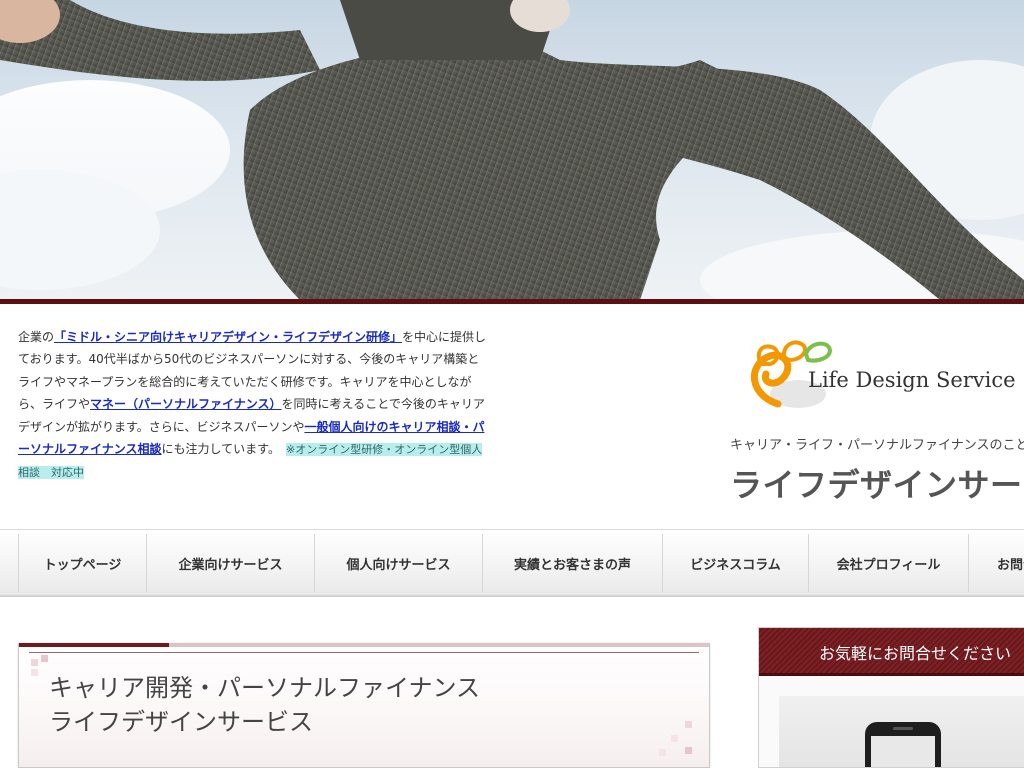  I want to click on header-tagline: キャリア・ライフ・パーソナルファイナンスのことなら, so click(877, 445).